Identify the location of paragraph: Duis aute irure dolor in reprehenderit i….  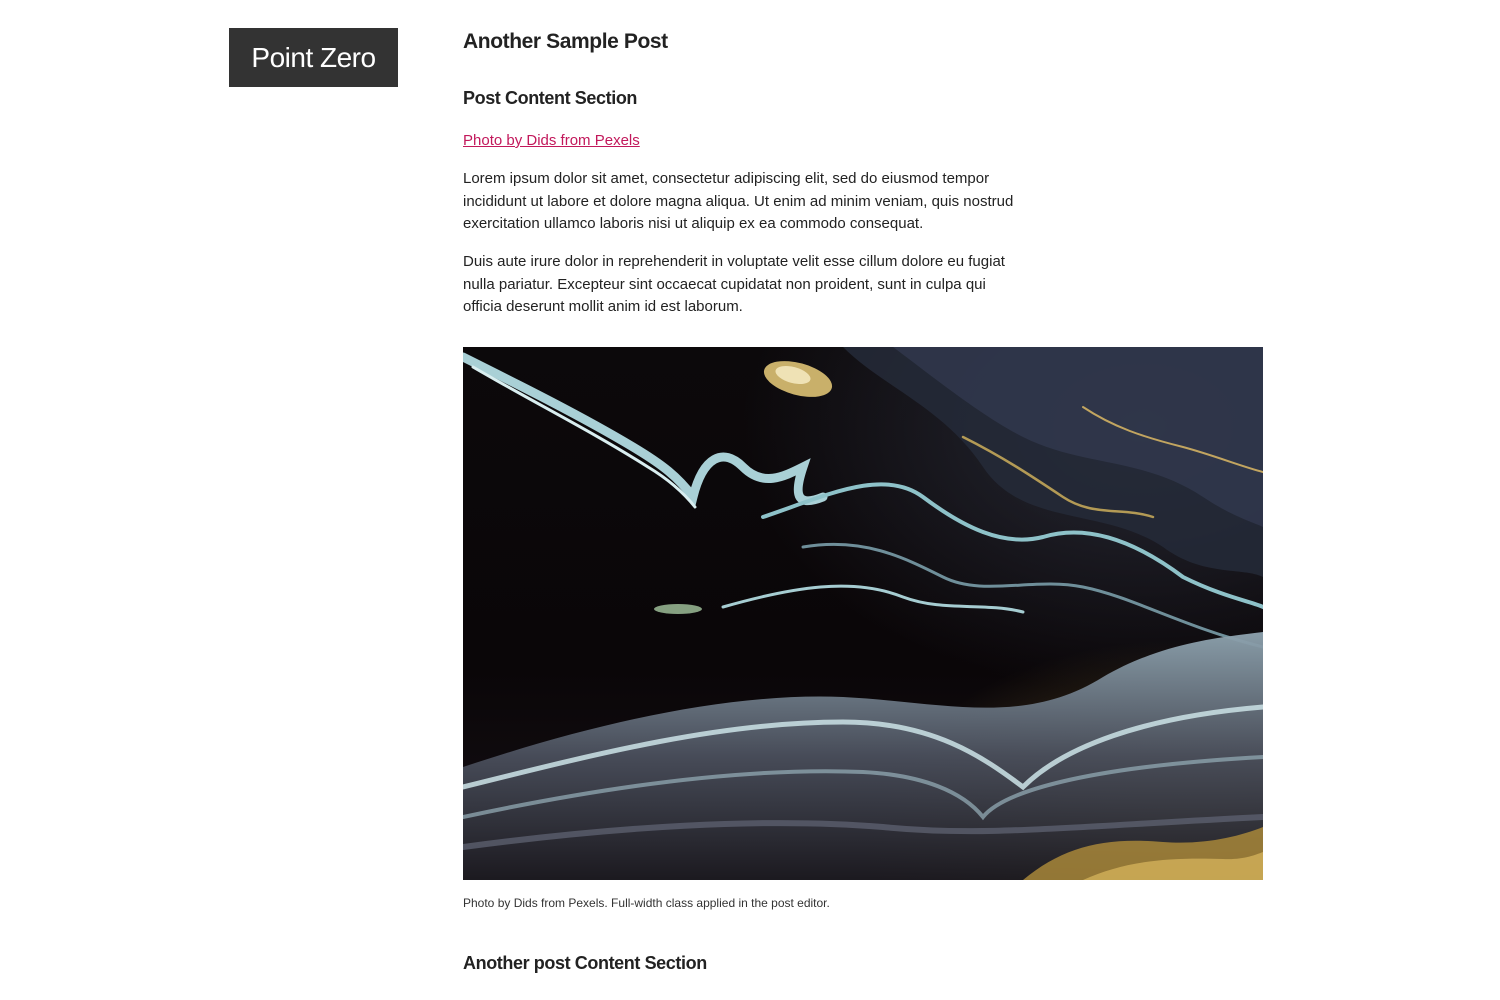
(734, 284).